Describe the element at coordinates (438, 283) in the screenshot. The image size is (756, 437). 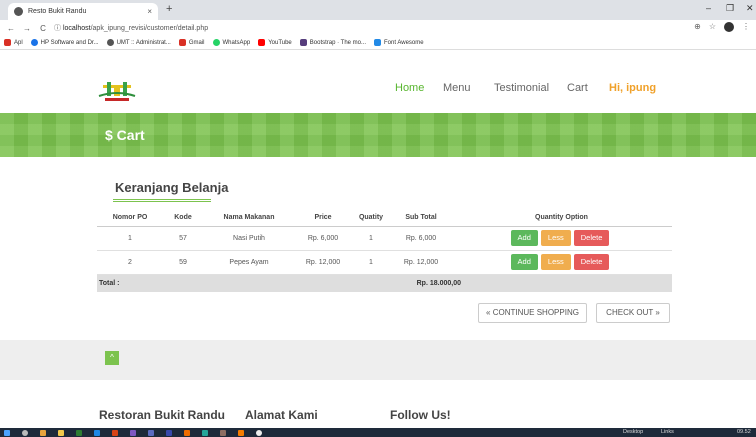
I see `total-value: Rp. 18.000,00` at that location.